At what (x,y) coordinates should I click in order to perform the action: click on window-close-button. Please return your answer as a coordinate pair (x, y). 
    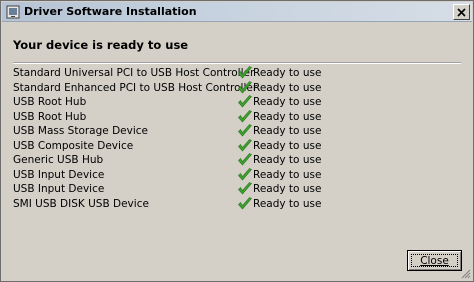
    Looking at the image, I should click on (461, 12).